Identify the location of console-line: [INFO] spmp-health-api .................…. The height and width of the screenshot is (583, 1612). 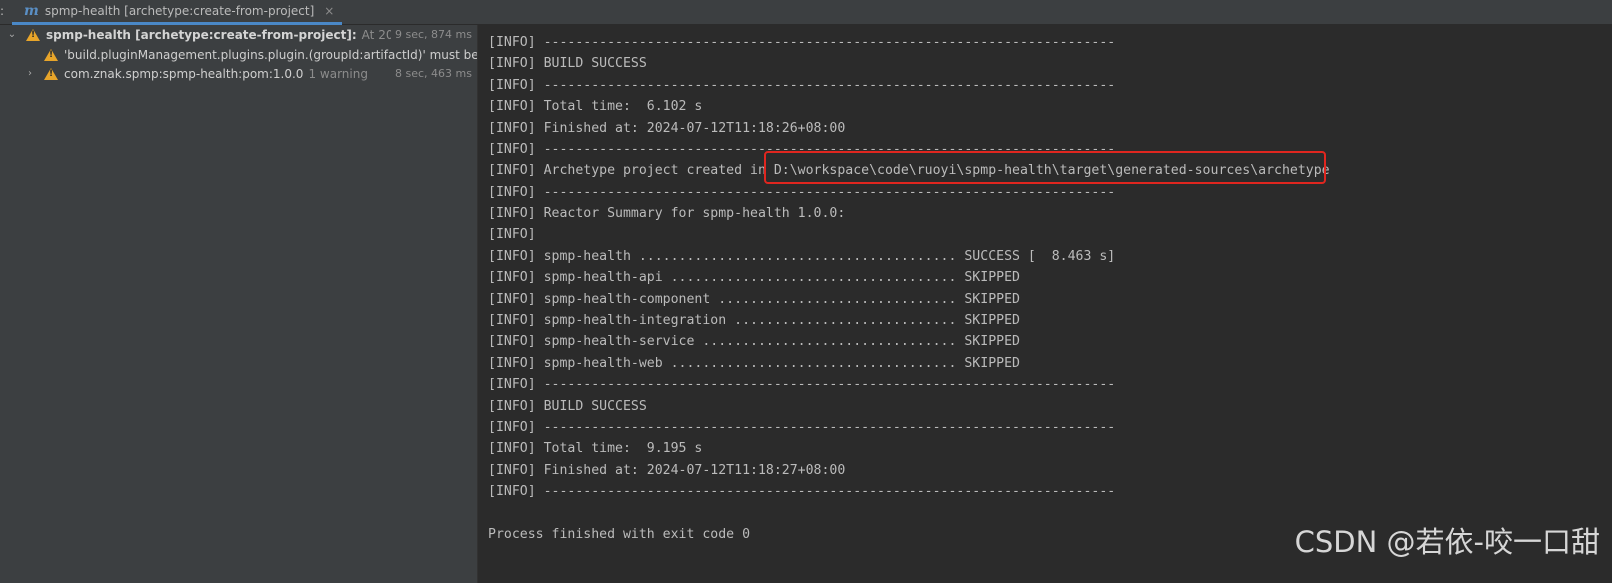
(754, 277).